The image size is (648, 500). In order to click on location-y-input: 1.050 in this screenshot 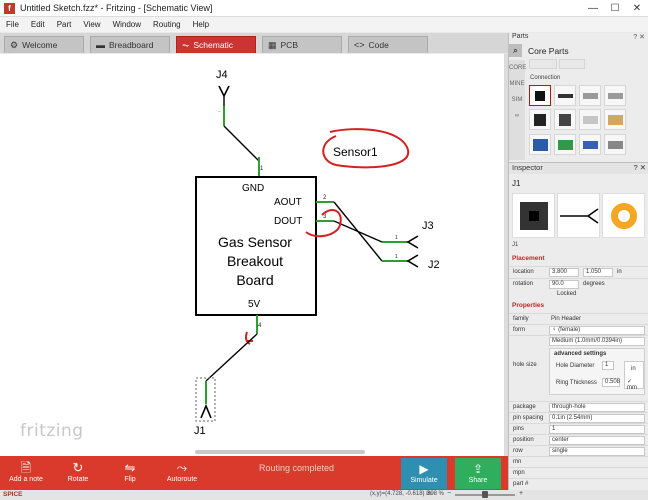, I will do `click(598, 272)`.